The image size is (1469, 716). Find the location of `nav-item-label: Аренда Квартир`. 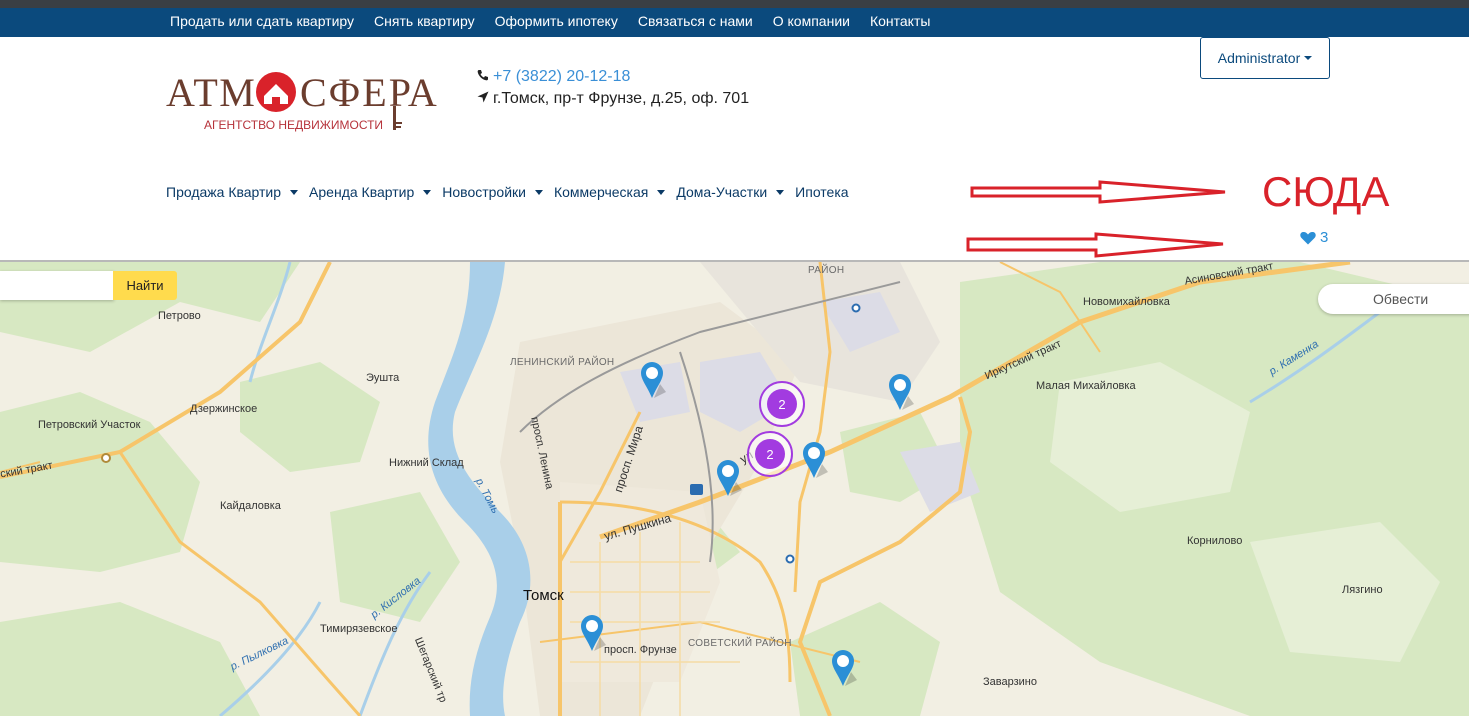

nav-item-label: Аренда Квартир is located at coordinates (362, 192).